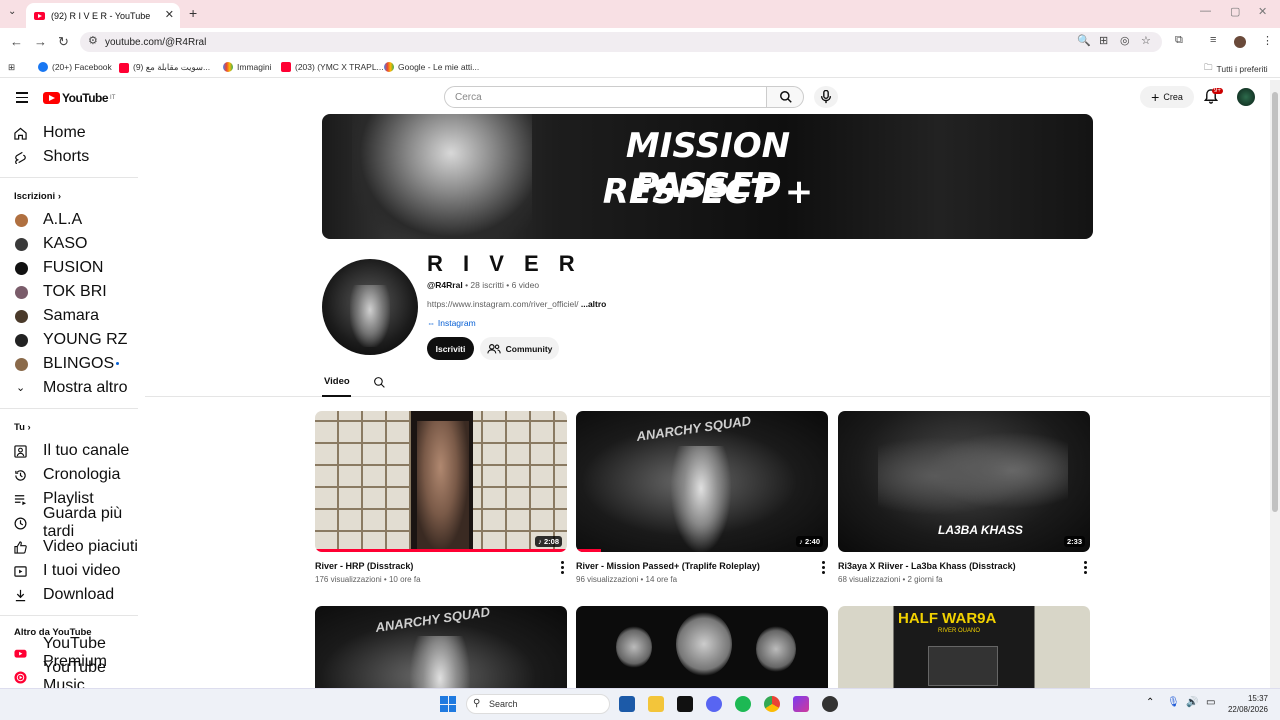 The image size is (1280, 720). What do you see at coordinates (594, 304) in the screenshot?
I see `more-link: ...altro` at bounding box center [594, 304].